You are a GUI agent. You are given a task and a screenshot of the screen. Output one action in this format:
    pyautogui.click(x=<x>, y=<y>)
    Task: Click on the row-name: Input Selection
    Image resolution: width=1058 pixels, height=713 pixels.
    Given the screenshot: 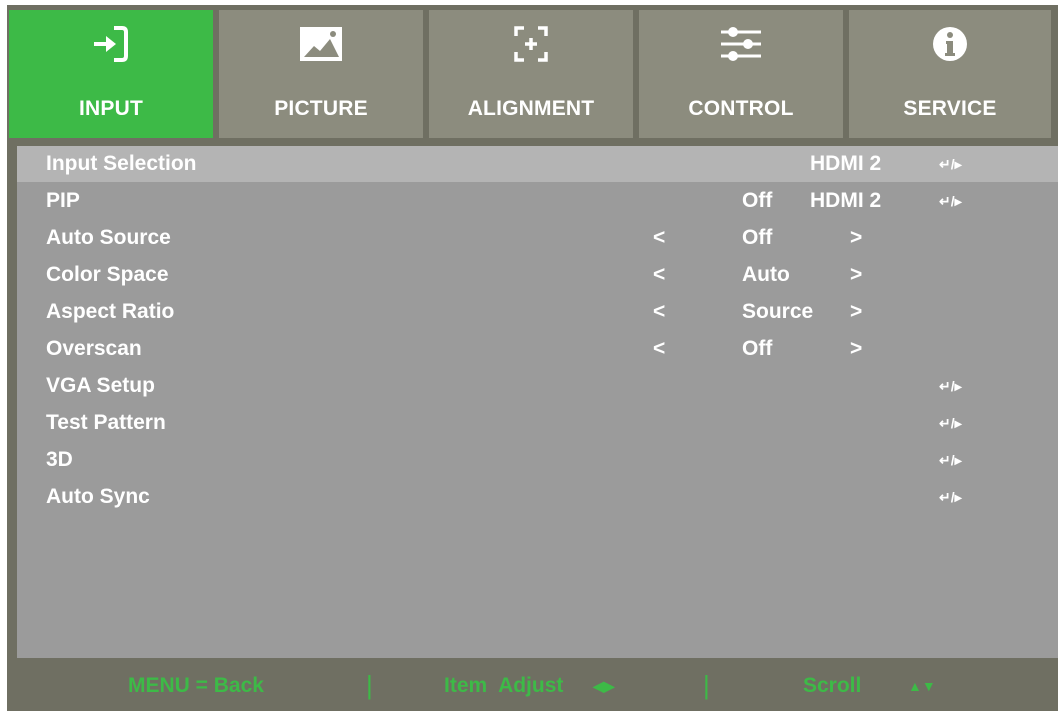 What is the action you would take?
    pyautogui.click(x=121, y=163)
    